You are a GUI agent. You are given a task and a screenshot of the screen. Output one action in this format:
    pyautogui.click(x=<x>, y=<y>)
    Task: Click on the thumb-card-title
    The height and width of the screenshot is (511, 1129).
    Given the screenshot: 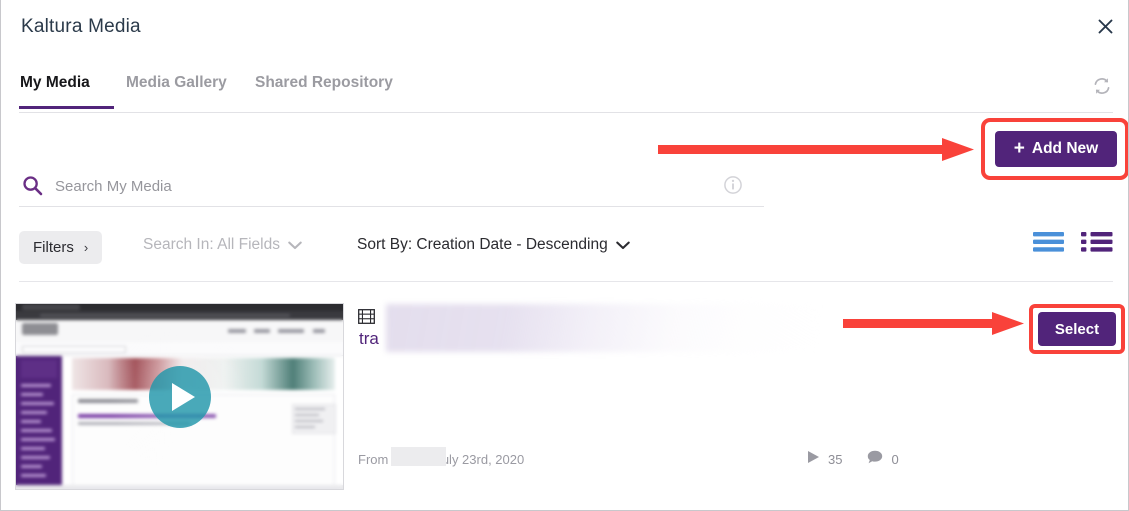 What is the action you would take?
    pyautogui.click(x=108, y=401)
    